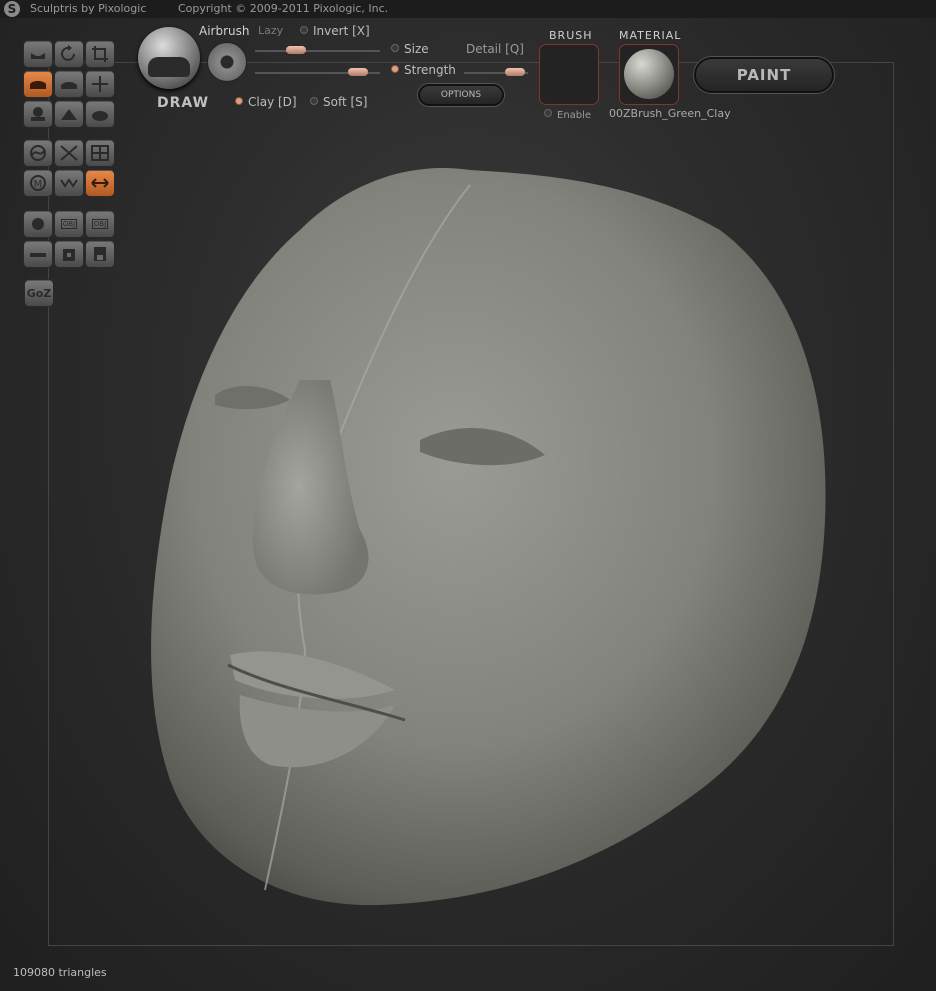 The width and height of the screenshot is (936, 991). I want to click on draw-icon, so click(38, 85).